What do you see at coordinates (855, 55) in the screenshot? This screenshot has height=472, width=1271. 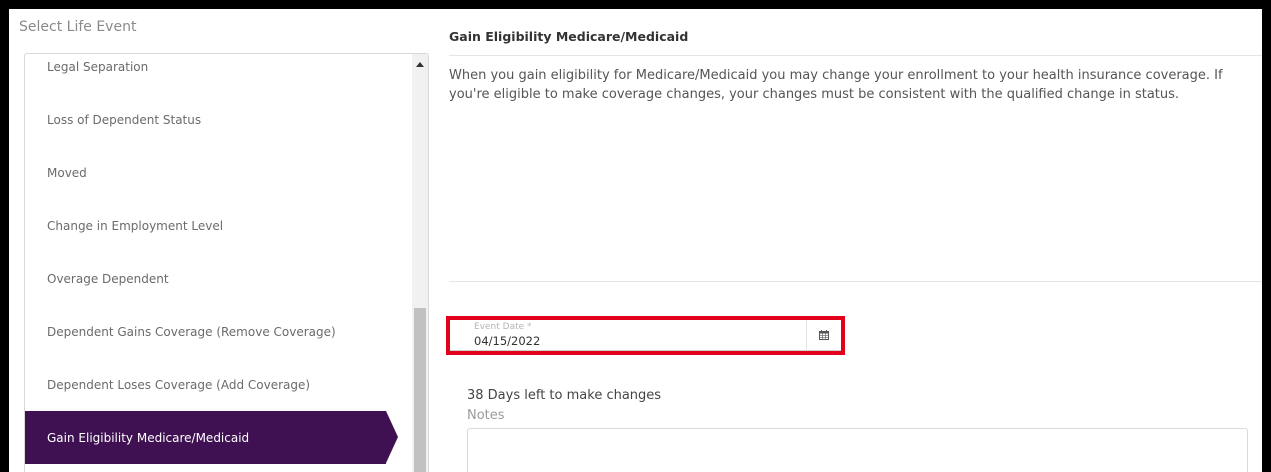 I see `title-divider` at bounding box center [855, 55].